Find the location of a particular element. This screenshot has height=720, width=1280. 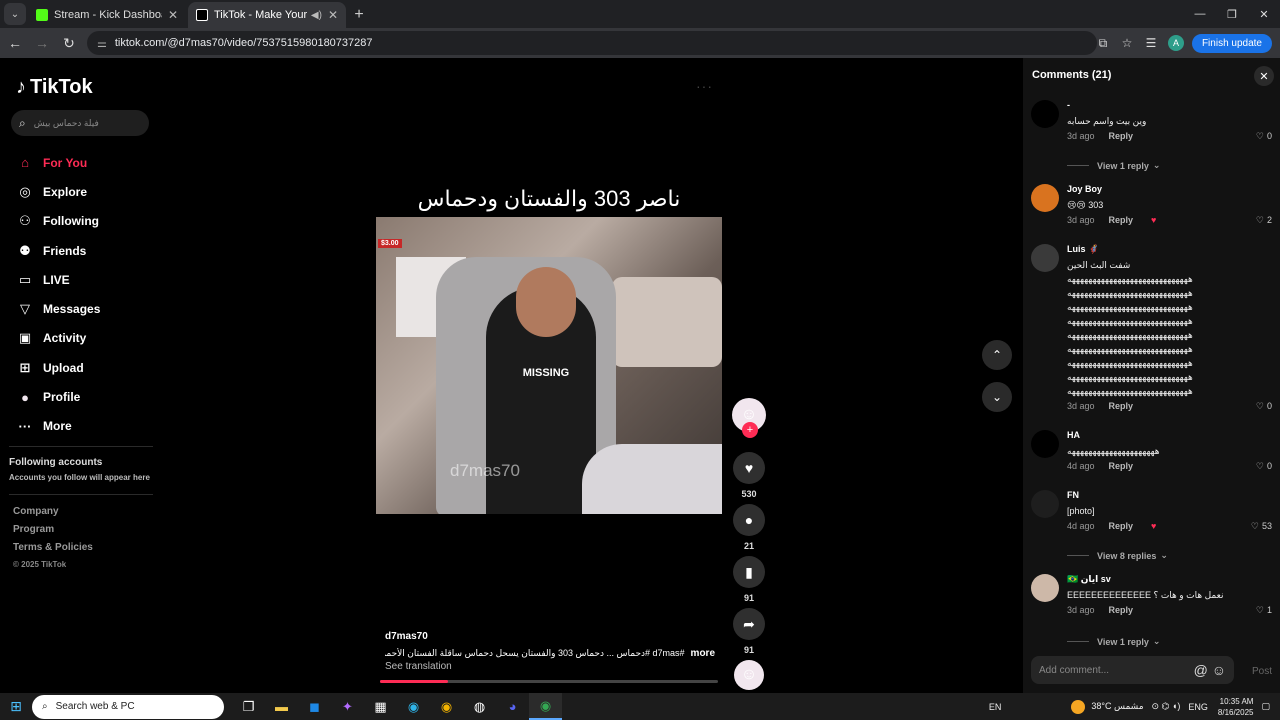

sidebar-item-for-you: ⌂ For You is located at coordinates (86, 162).